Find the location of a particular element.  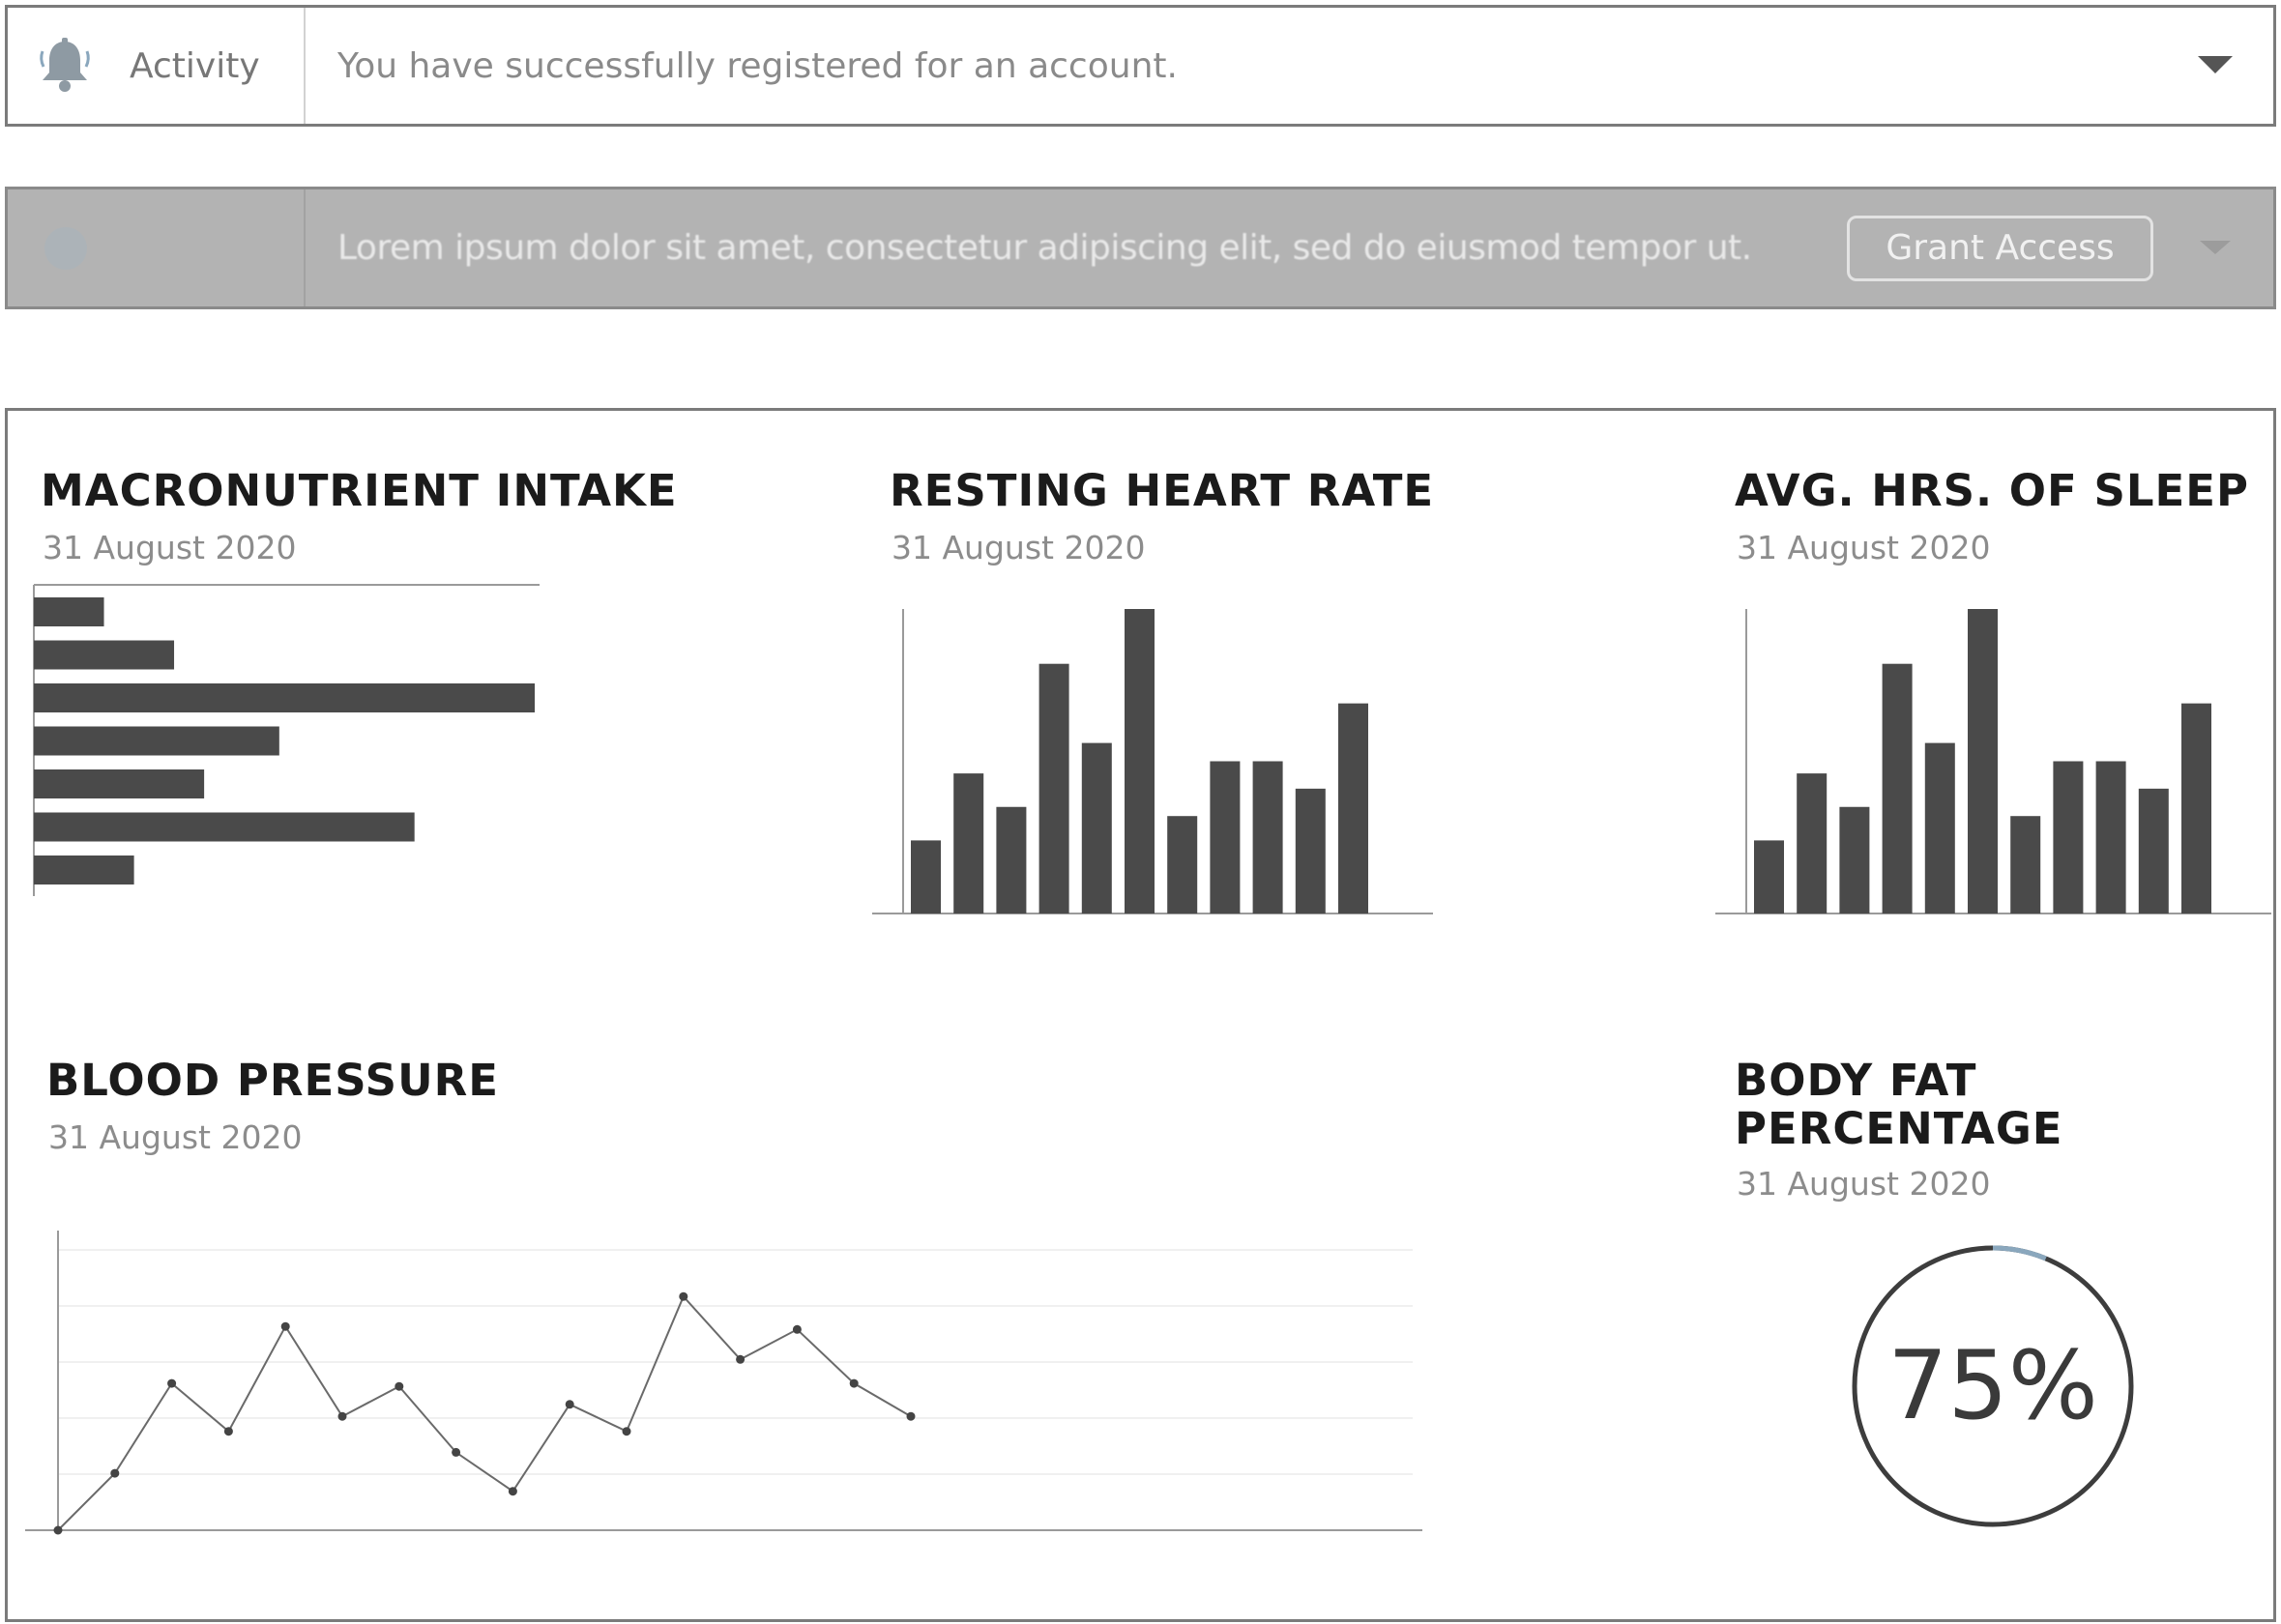

heart-rate-date: 31 August 2020 is located at coordinates (1019, 548).